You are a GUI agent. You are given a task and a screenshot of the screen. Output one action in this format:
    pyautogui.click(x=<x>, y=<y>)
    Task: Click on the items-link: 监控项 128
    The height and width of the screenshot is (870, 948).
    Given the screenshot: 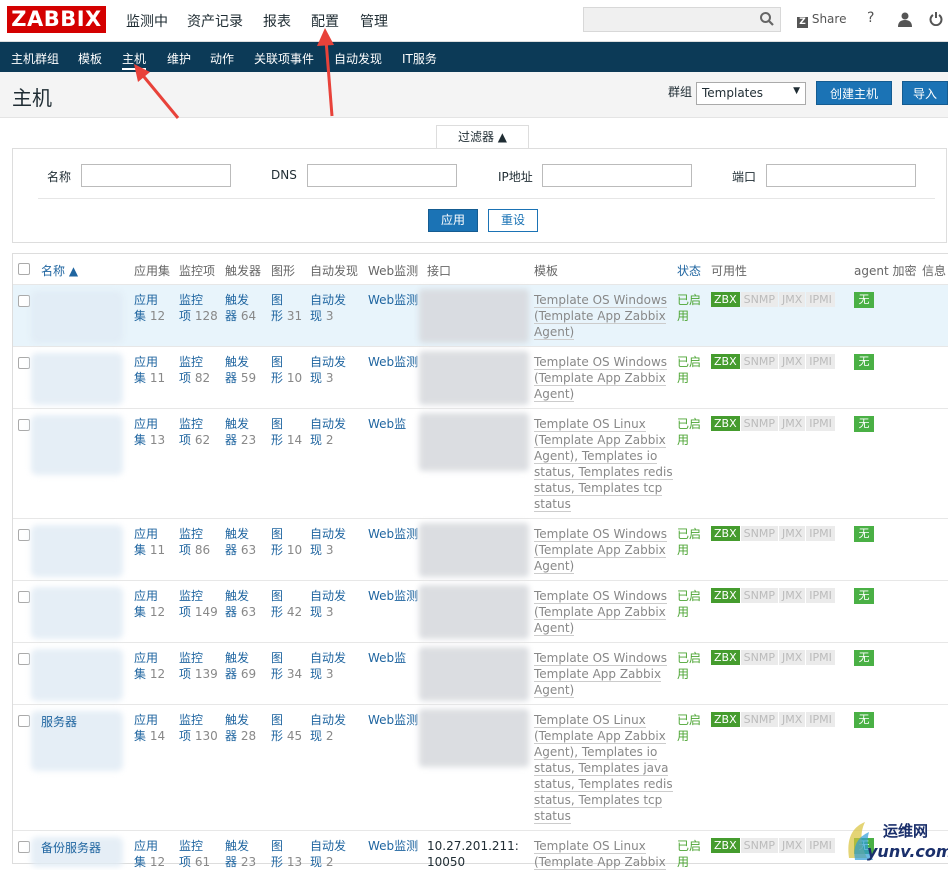 What is the action you would take?
    pyautogui.click(x=198, y=308)
    